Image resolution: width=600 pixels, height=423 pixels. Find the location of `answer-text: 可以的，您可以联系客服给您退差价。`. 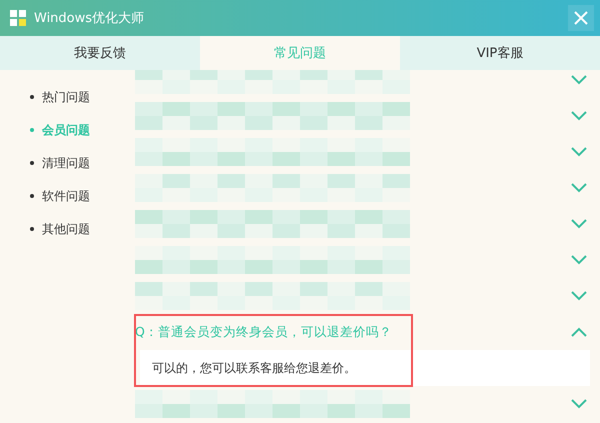

answer-text: 可以的，您可以联系客服给您退差价。 is located at coordinates (254, 368).